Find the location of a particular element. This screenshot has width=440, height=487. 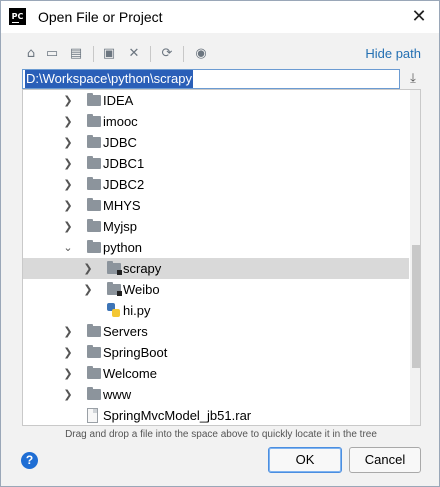

refresh-icon: ⟳ is located at coordinates (167, 54).